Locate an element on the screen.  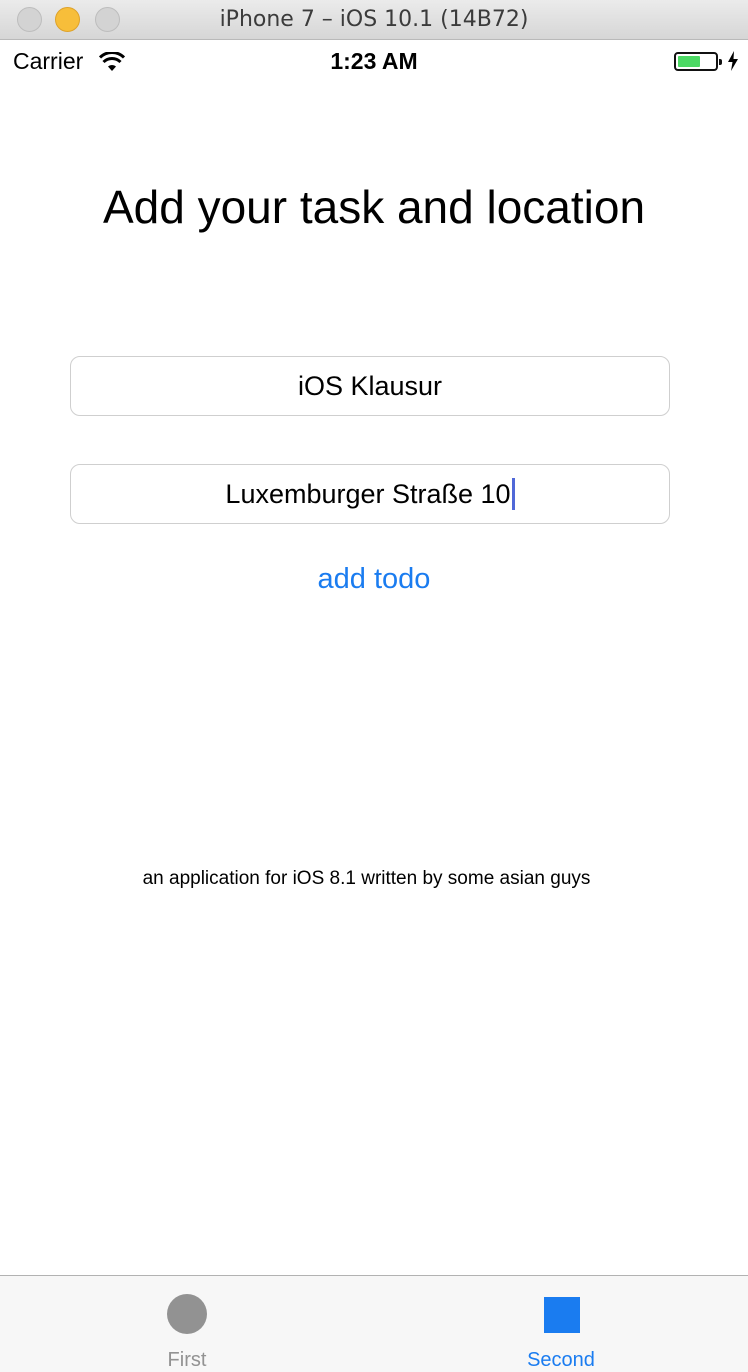
task-input-value: iOS Klausur is located at coordinates (370, 385).